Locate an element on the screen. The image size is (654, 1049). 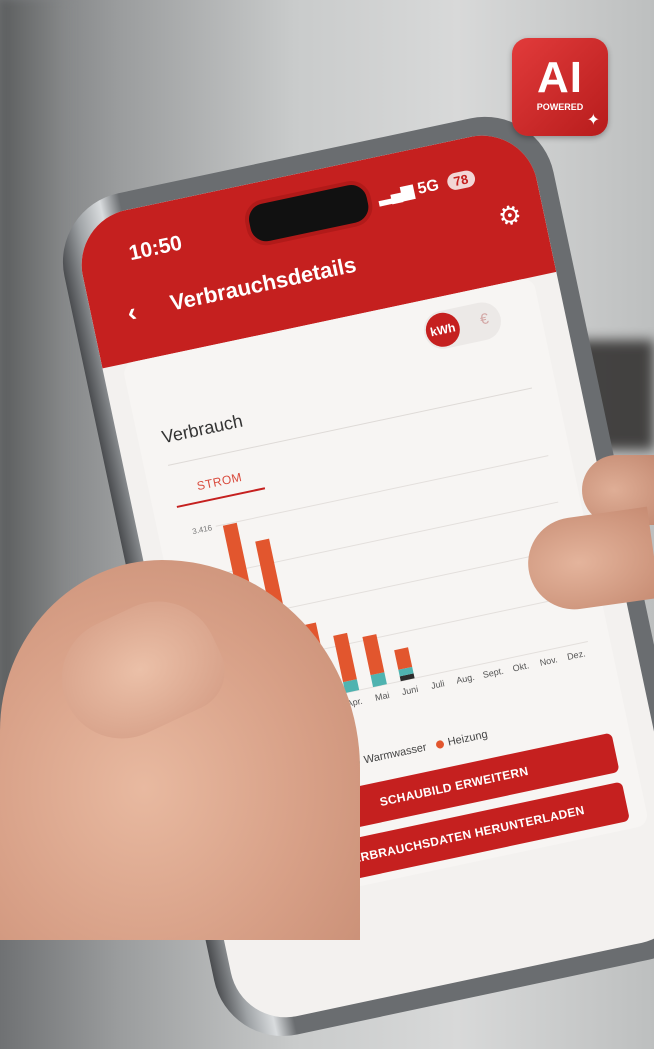
x-tick-label: Juni is located at coordinates (410, 690).